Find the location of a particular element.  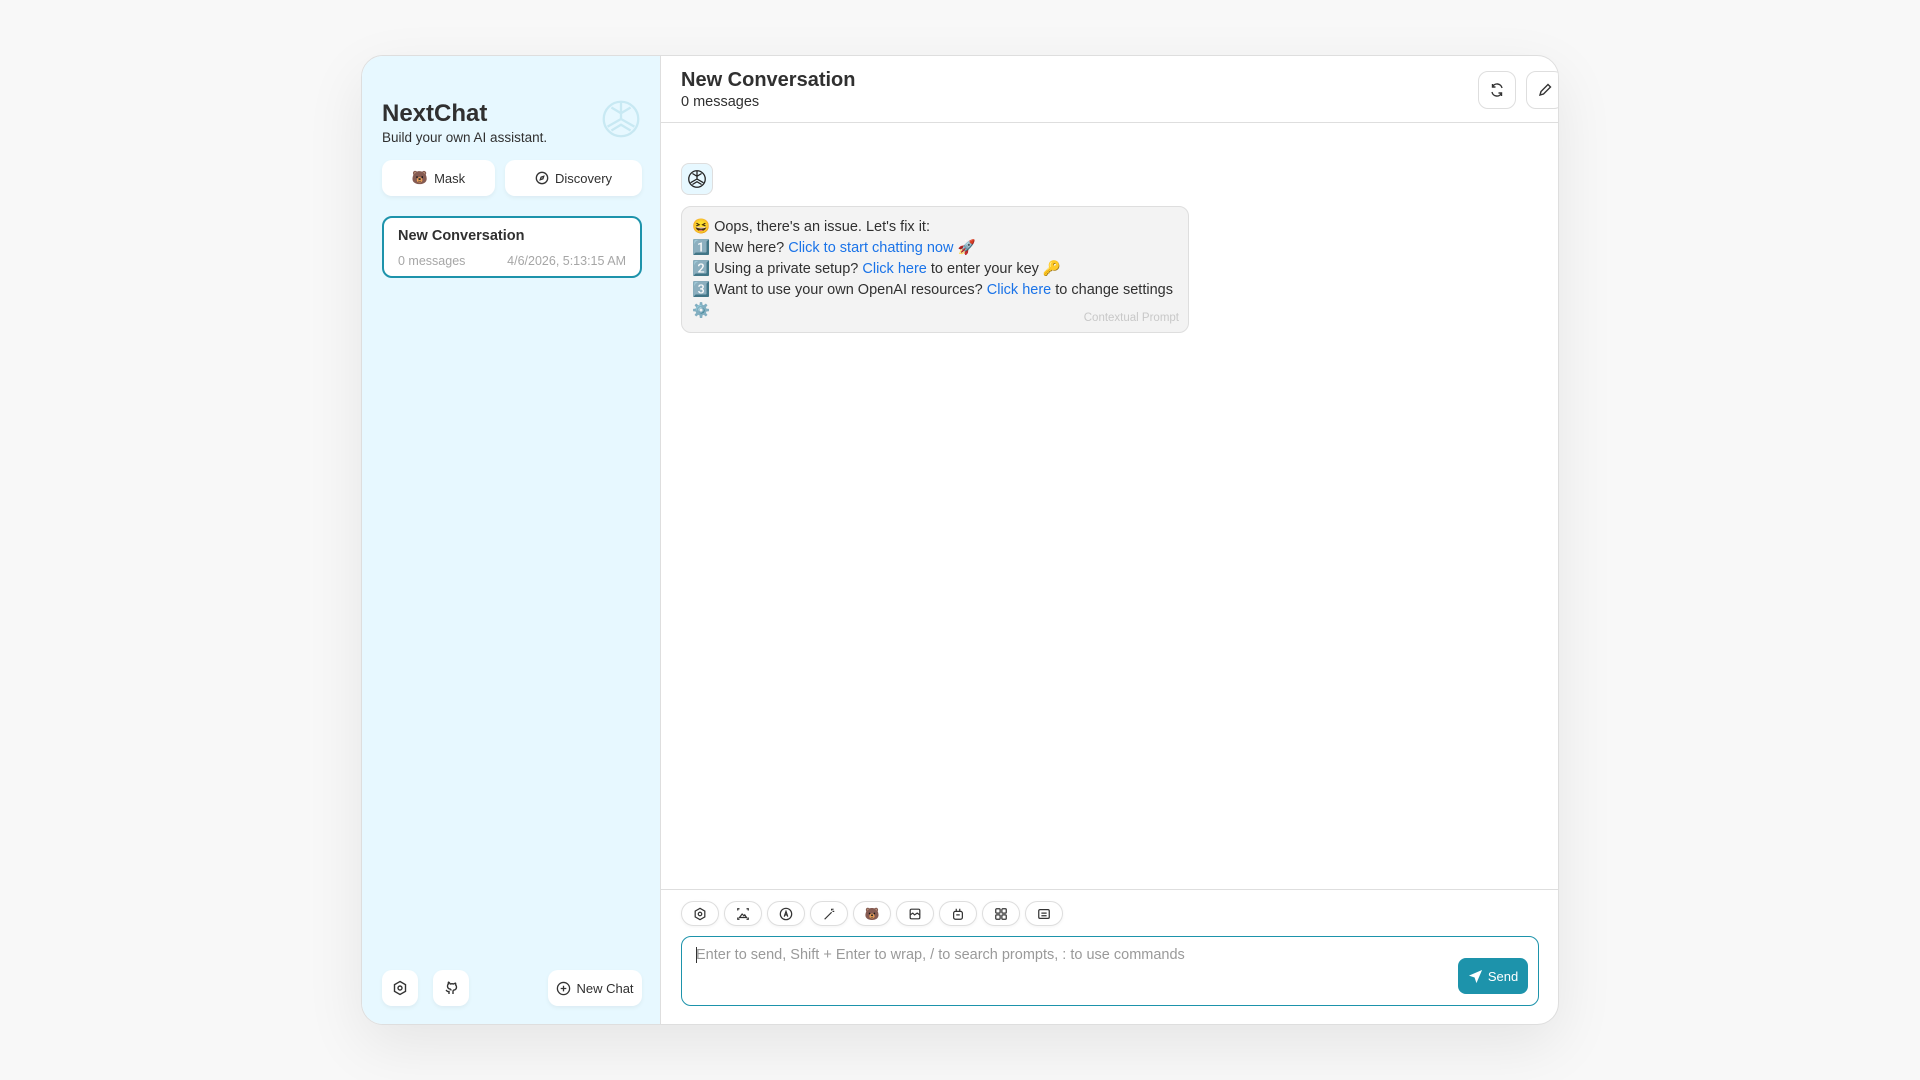

settings-action is located at coordinates (700, 913).